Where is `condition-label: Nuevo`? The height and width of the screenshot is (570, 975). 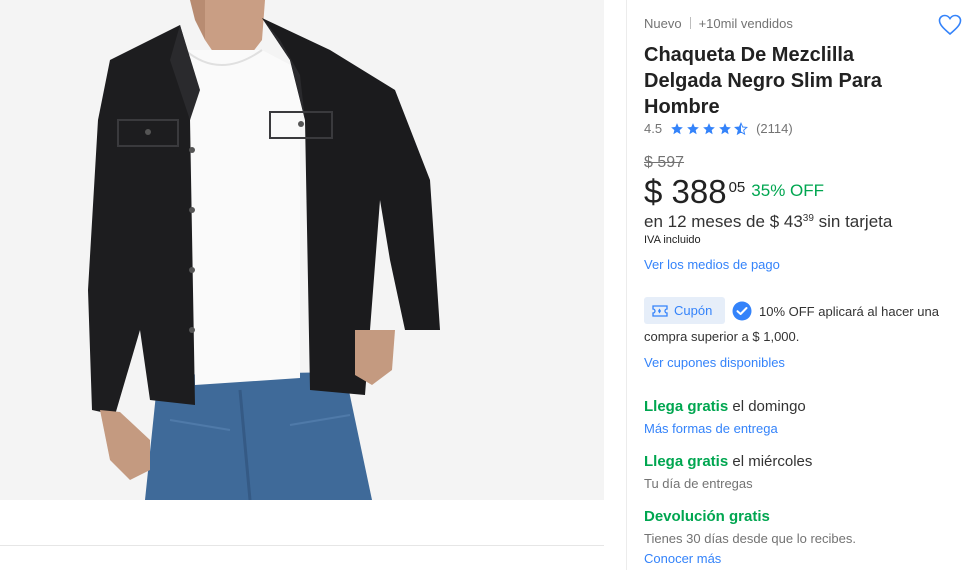
condition-label: Nuevo is located at coordinates (663, 23).